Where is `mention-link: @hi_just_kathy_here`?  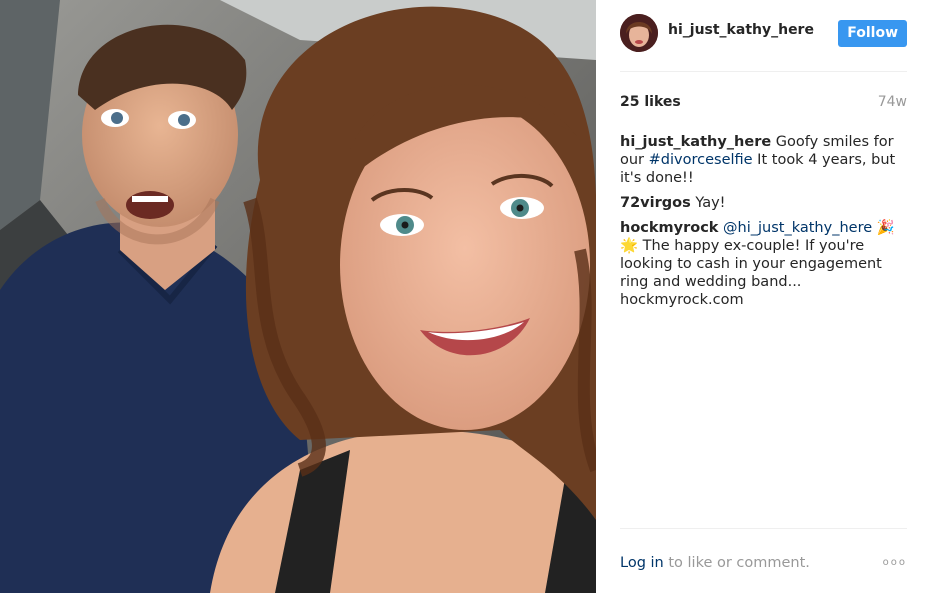 mention-link: @hi_just_kathy_here is located at coordinates (797, 228).